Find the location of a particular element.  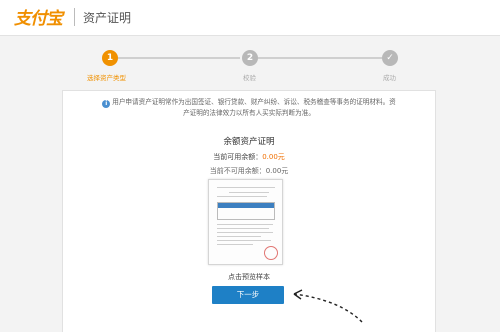

available-balance-value: 0.00元 is located at coordinates (273, 157).